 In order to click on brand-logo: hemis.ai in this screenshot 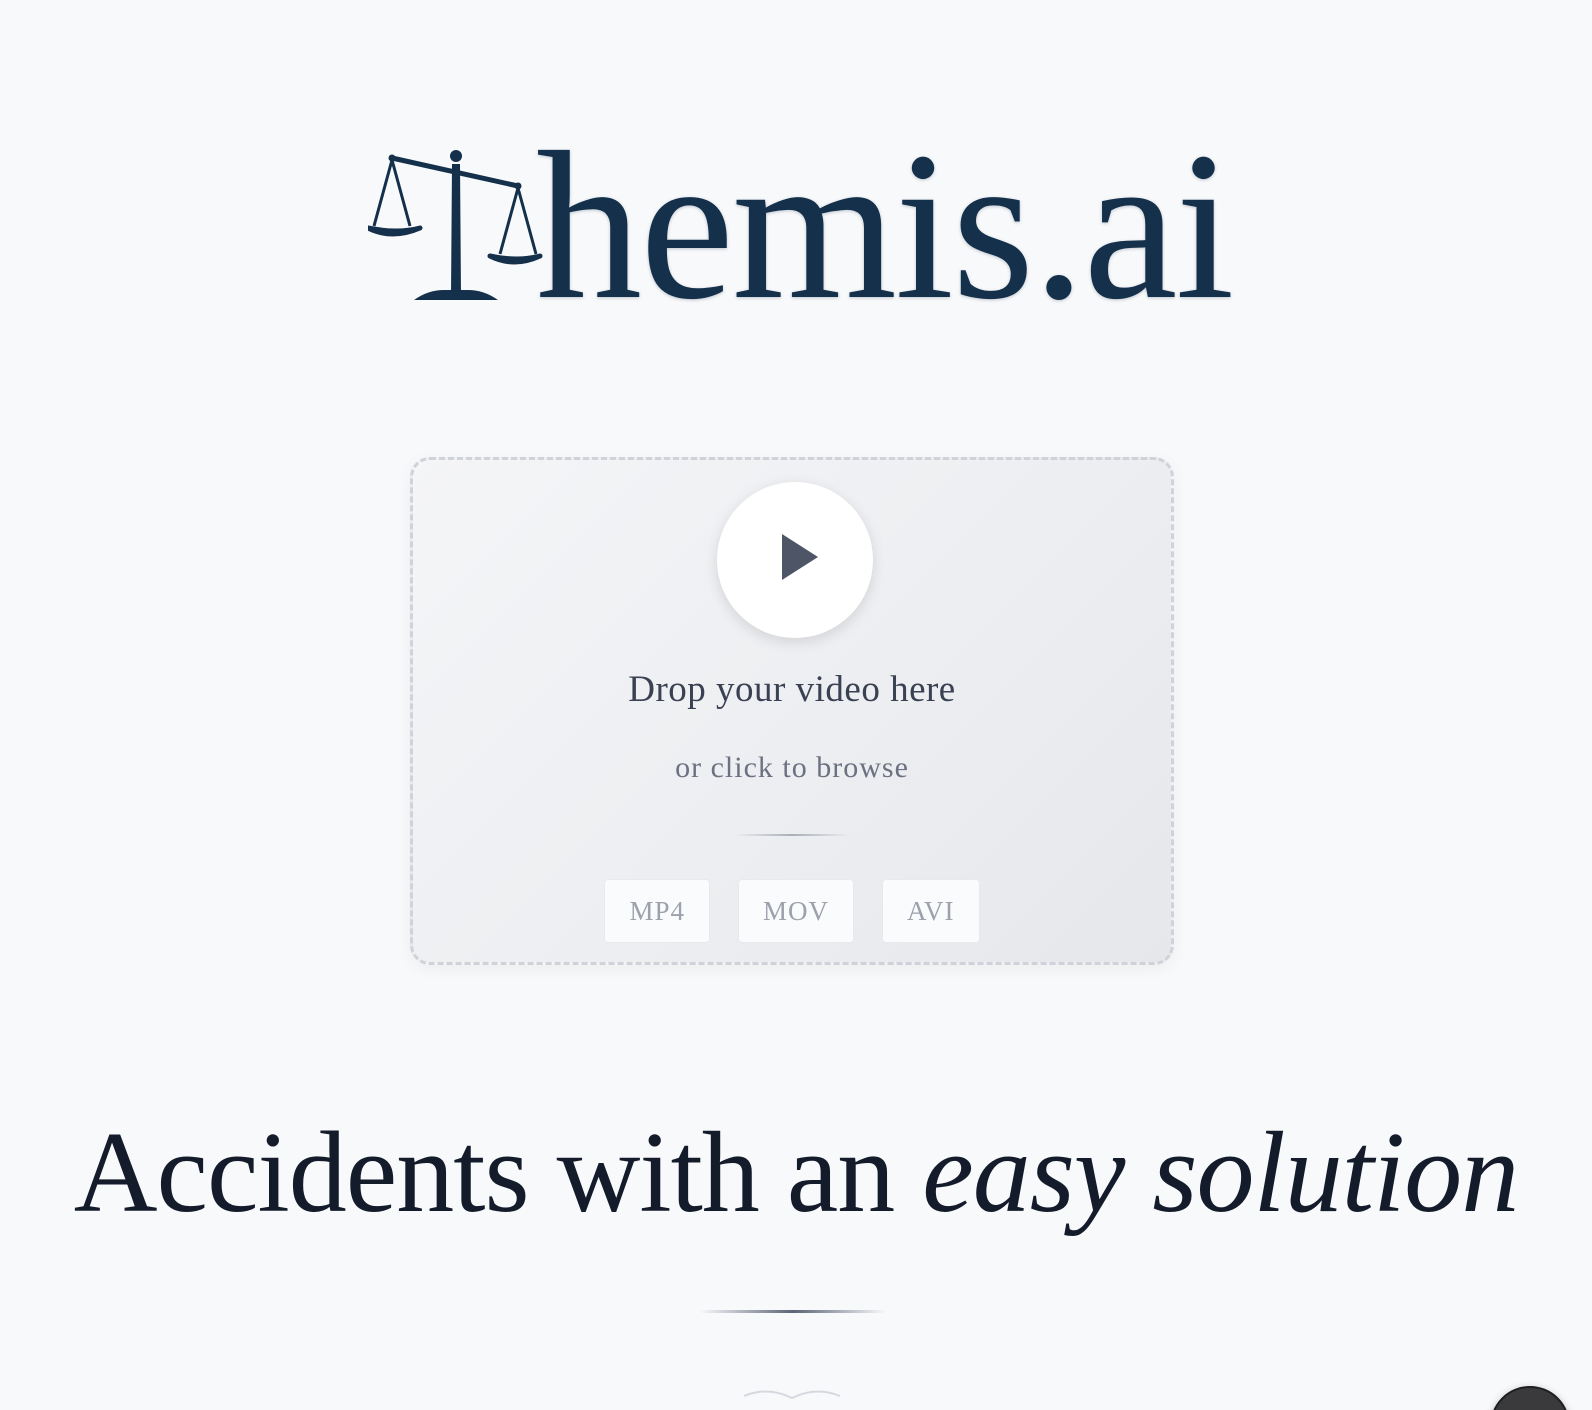, I will do `click(801, 226)`.